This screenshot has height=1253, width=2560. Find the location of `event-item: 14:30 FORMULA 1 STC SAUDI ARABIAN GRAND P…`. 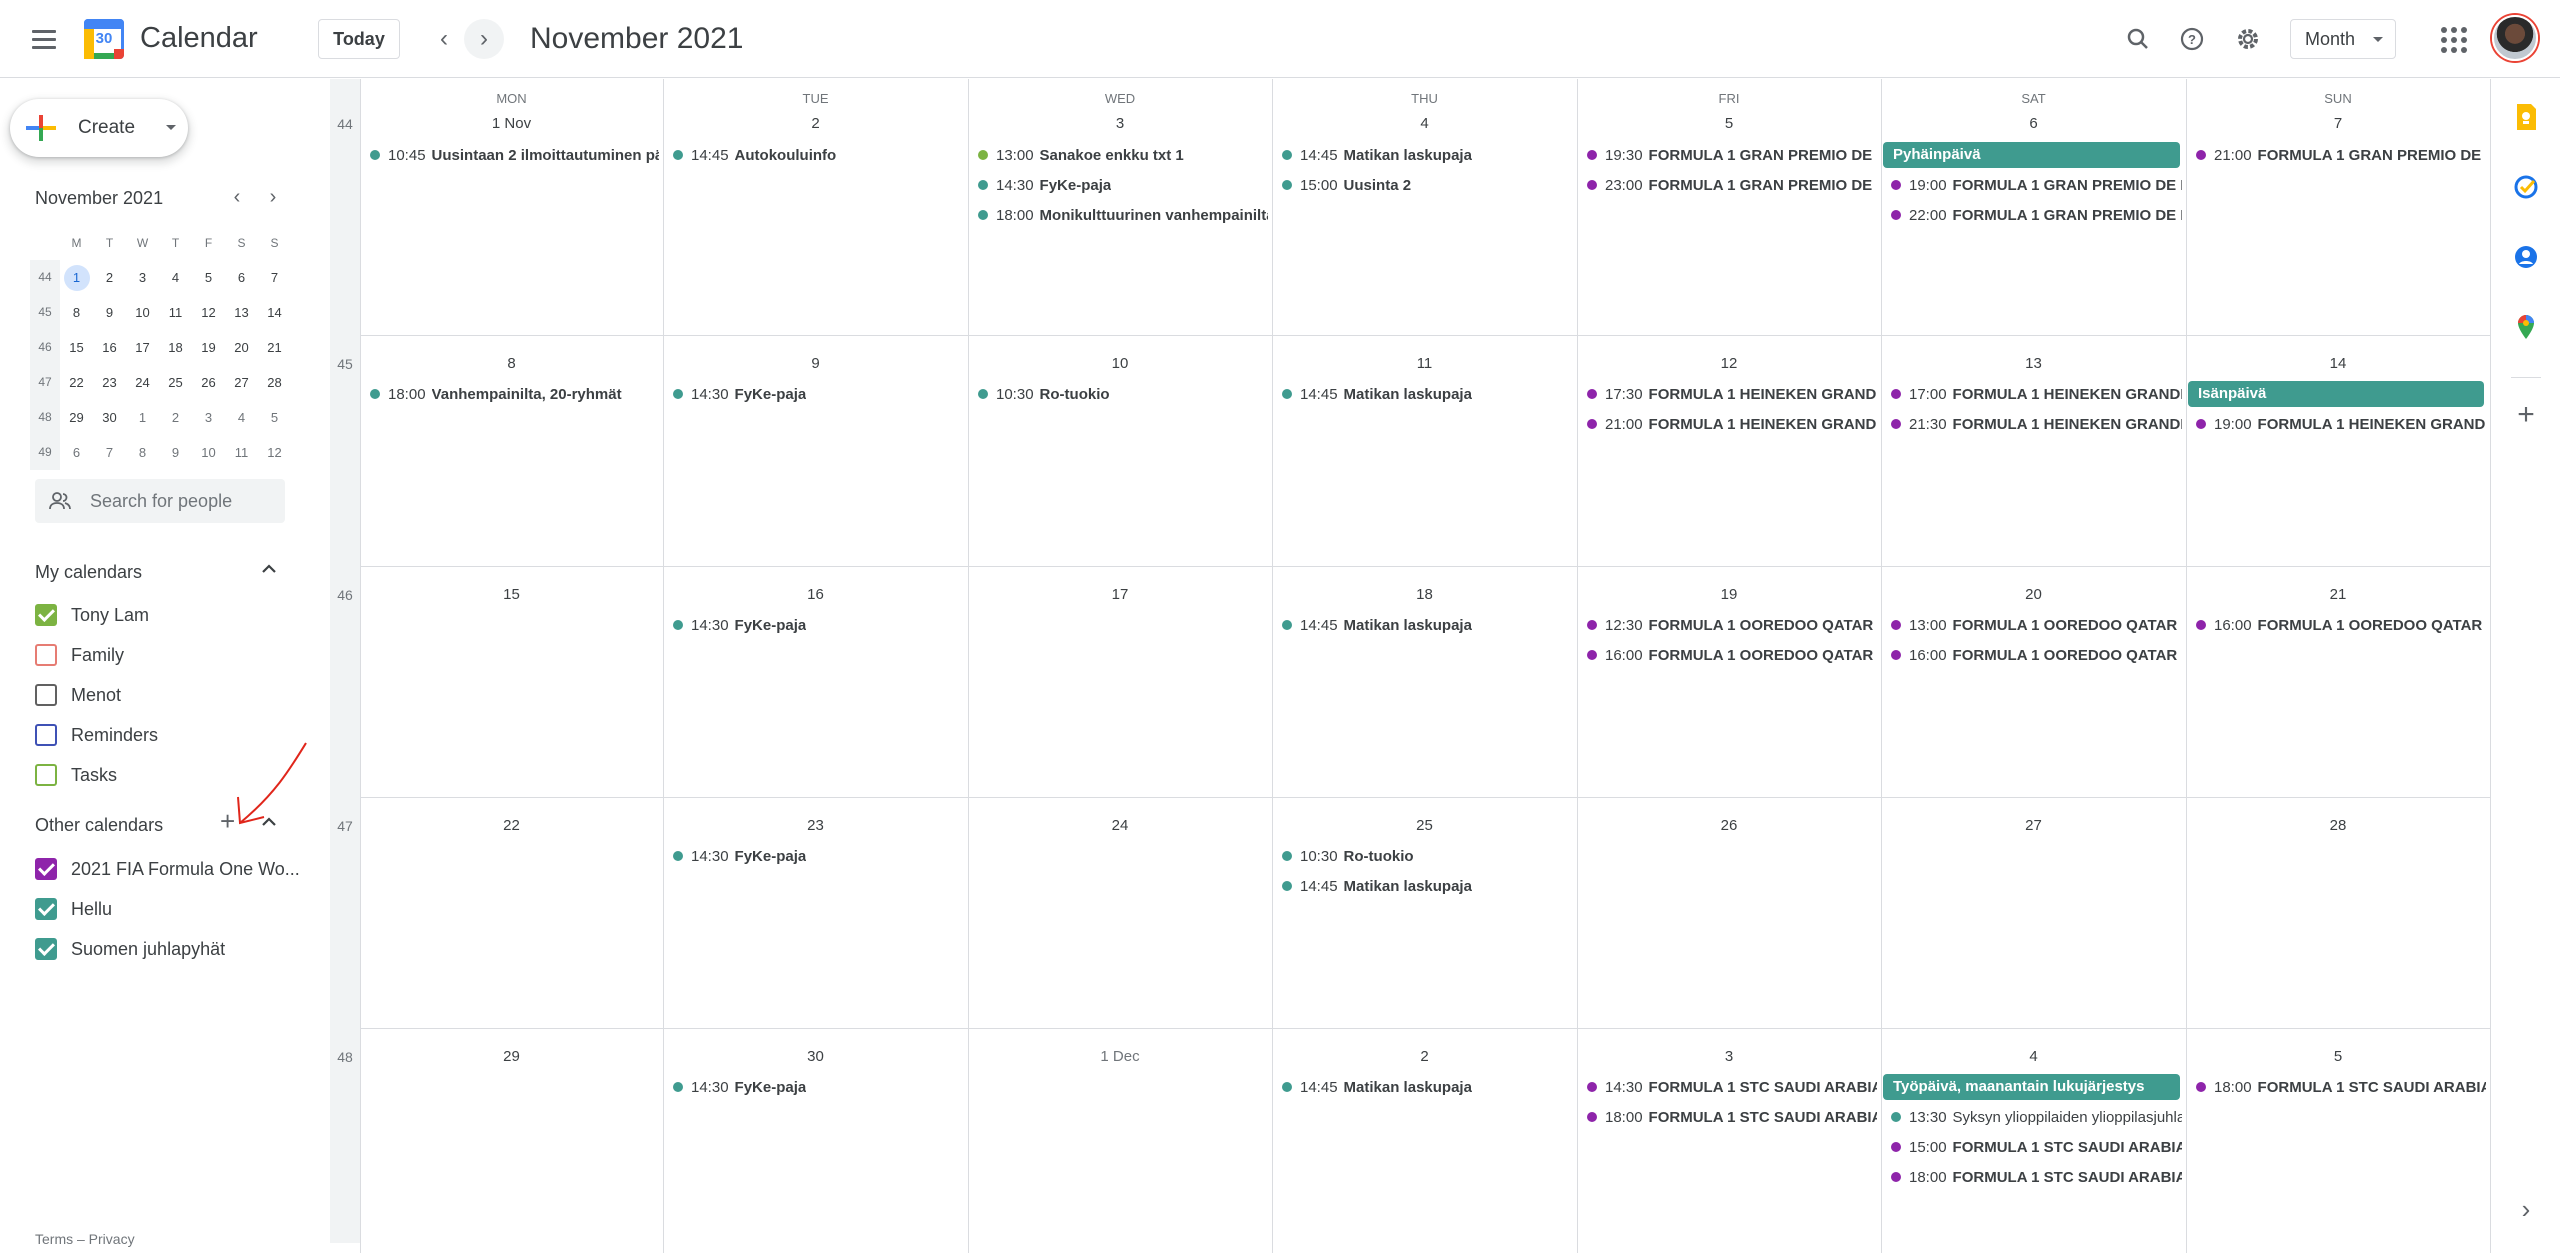

event-item: 14:30 FORMULA 1 STC SAUDI ARABIAN GRAND P… is located at coordinates (1732, 1087).